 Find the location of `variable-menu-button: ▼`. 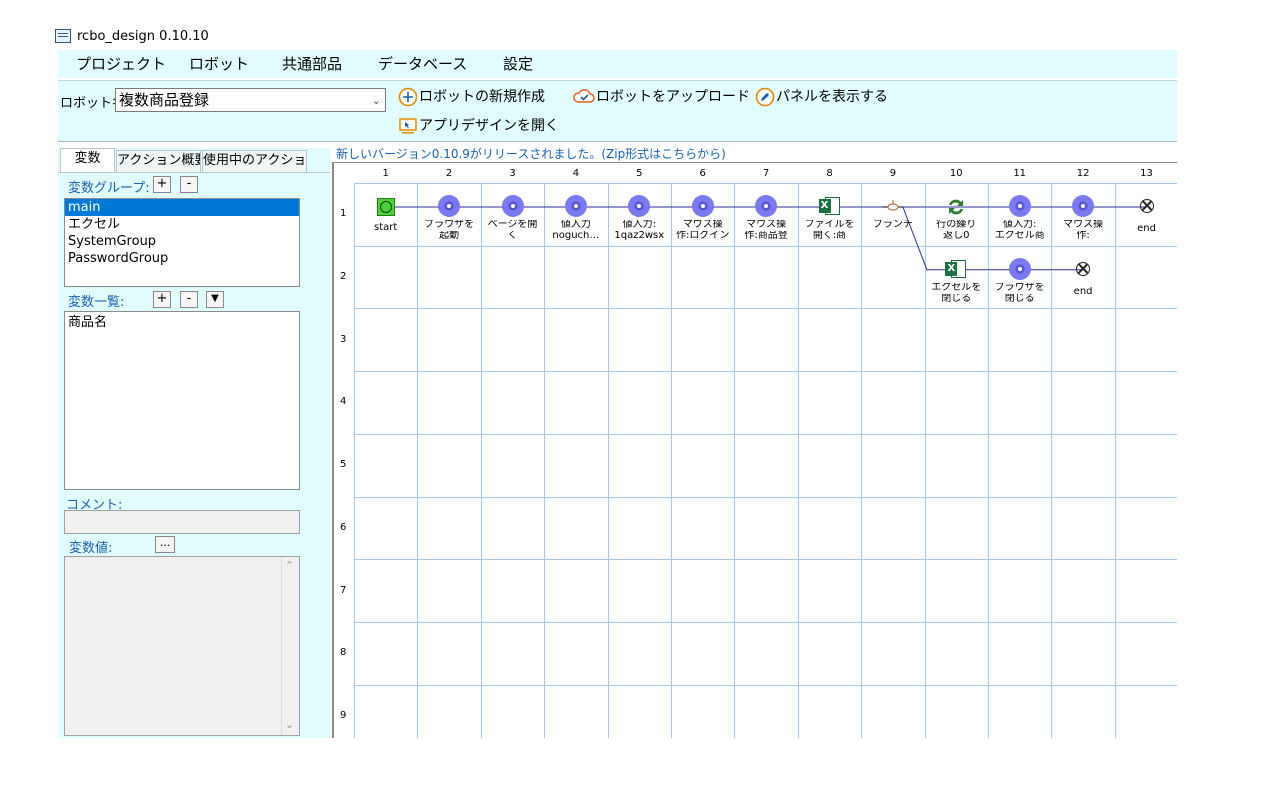

variable-menu-button: ▼ is located at coordinates (215, 299).